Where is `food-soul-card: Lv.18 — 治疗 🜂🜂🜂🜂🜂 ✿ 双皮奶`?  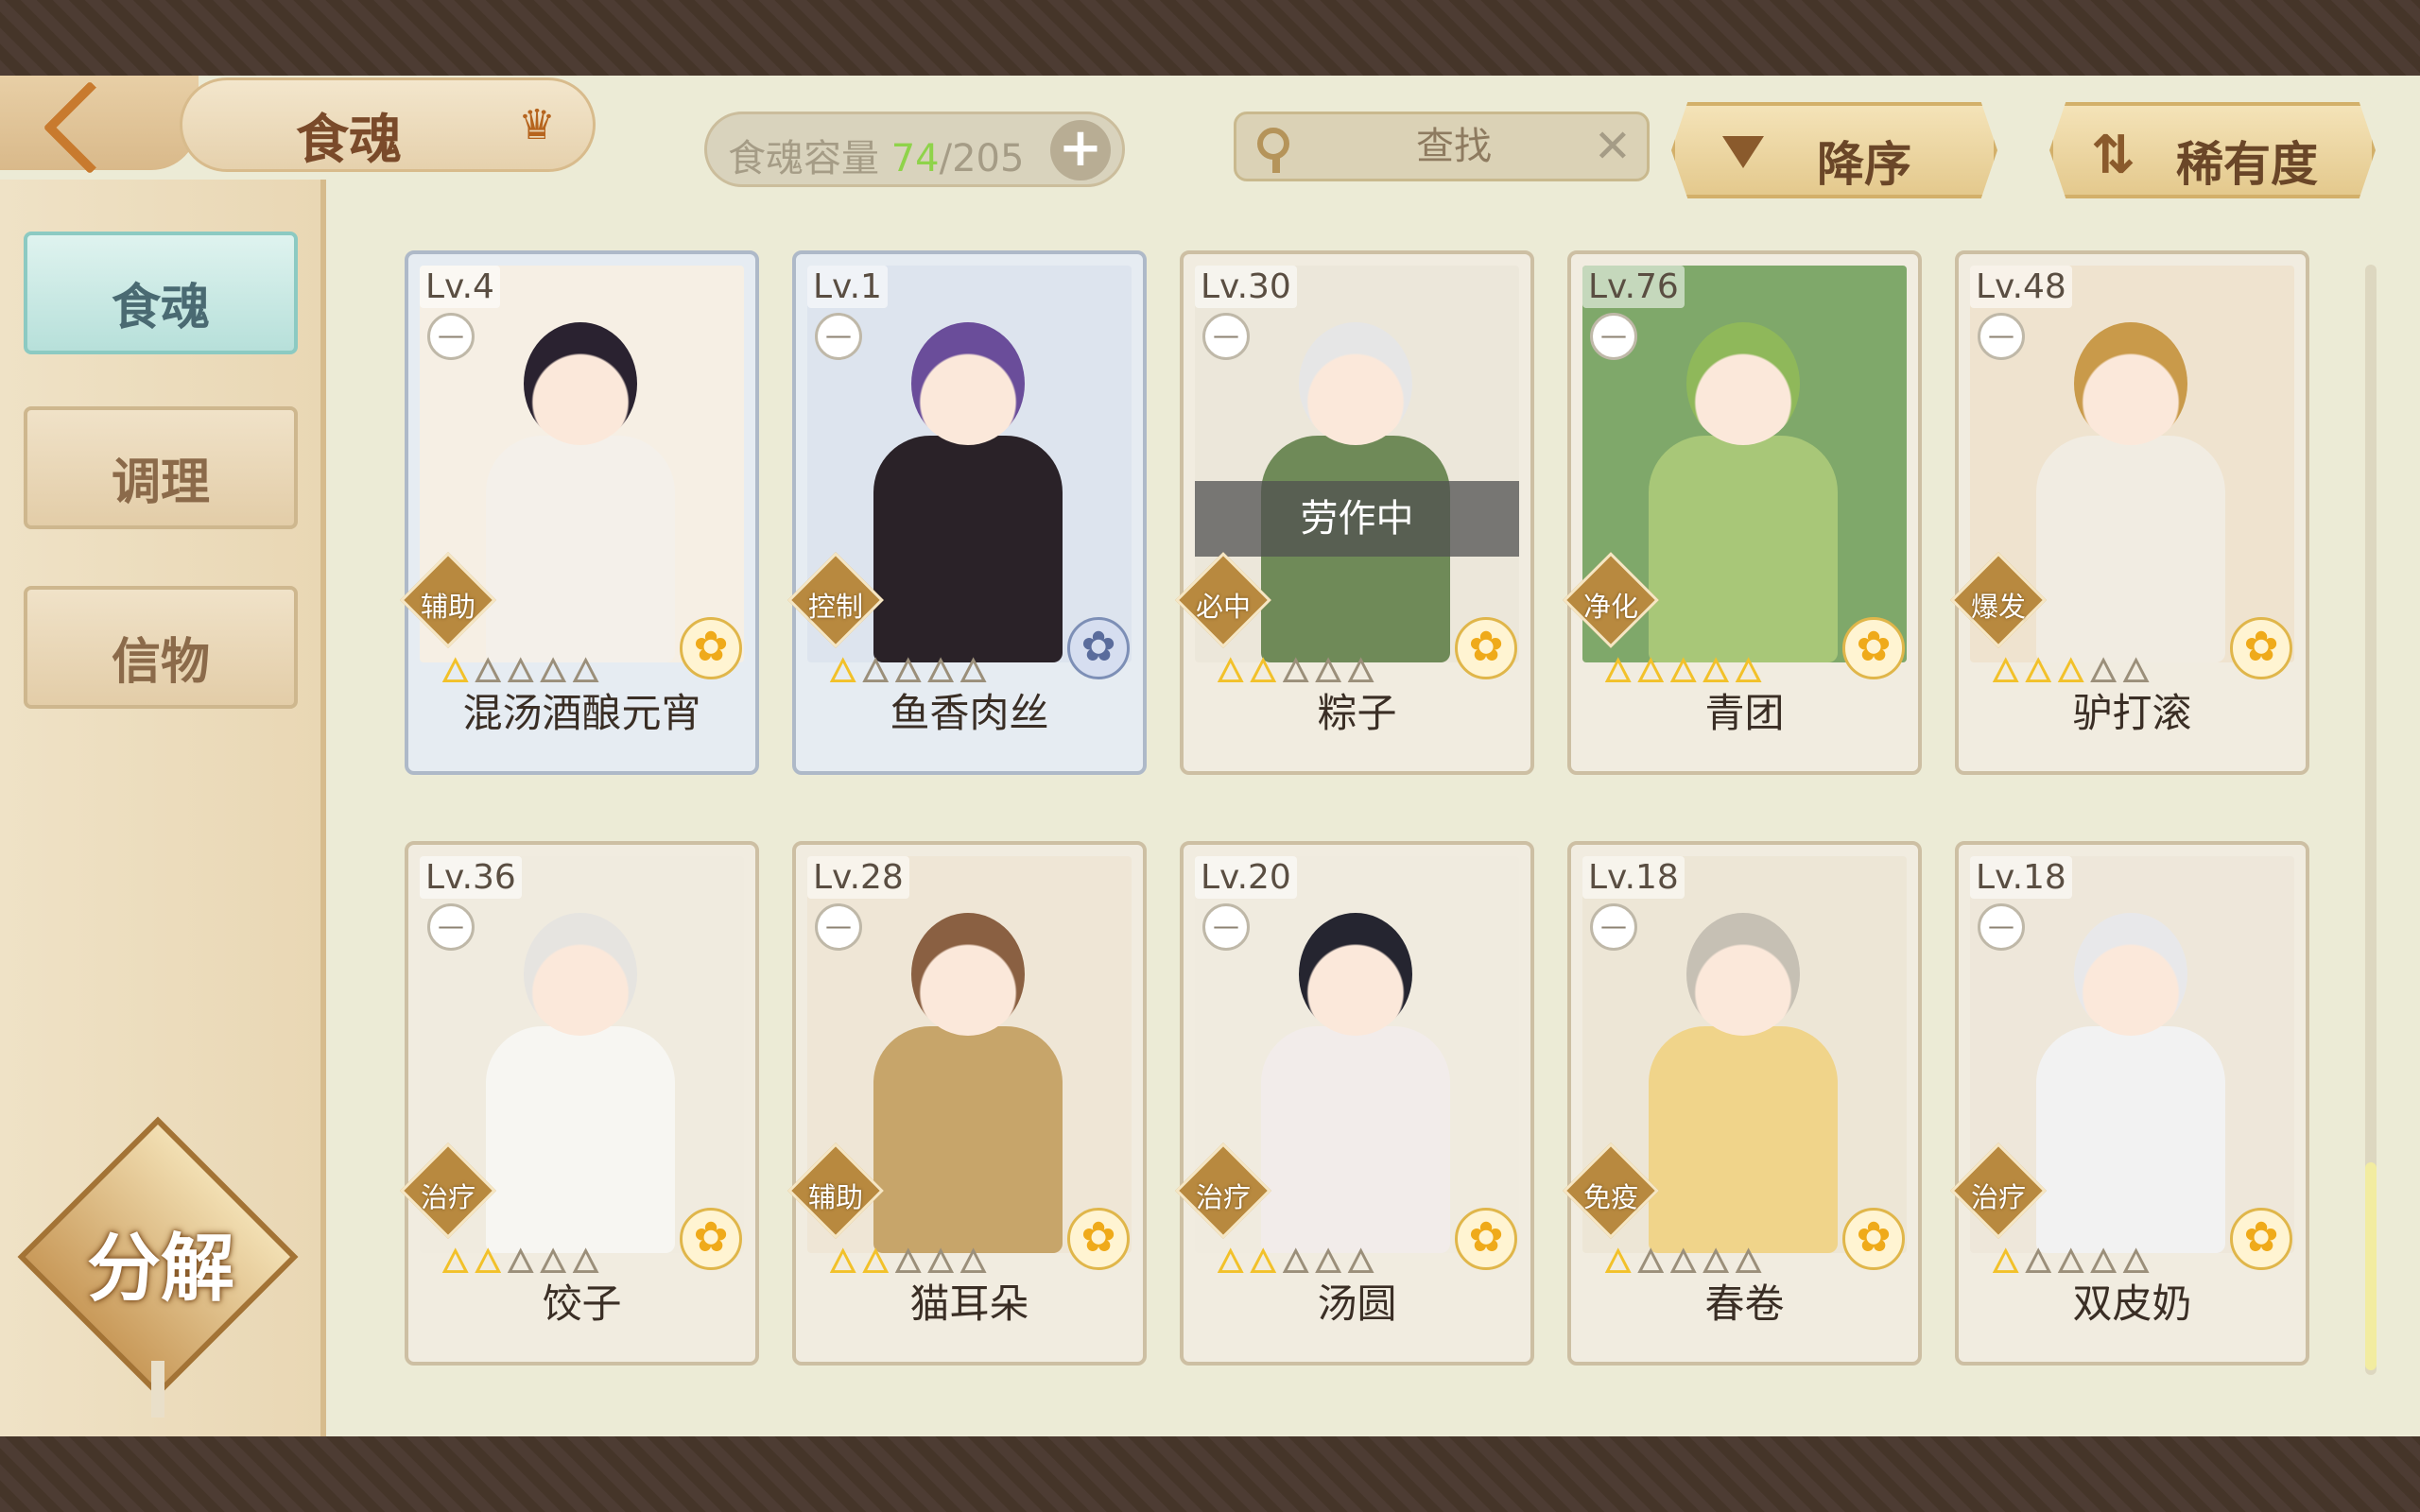
food-soul-card: Lv.18 — 治疗 🜂🜂🜂🜂🜂 ✿ 双皮奶 is located at coordinates (2129, 1103).